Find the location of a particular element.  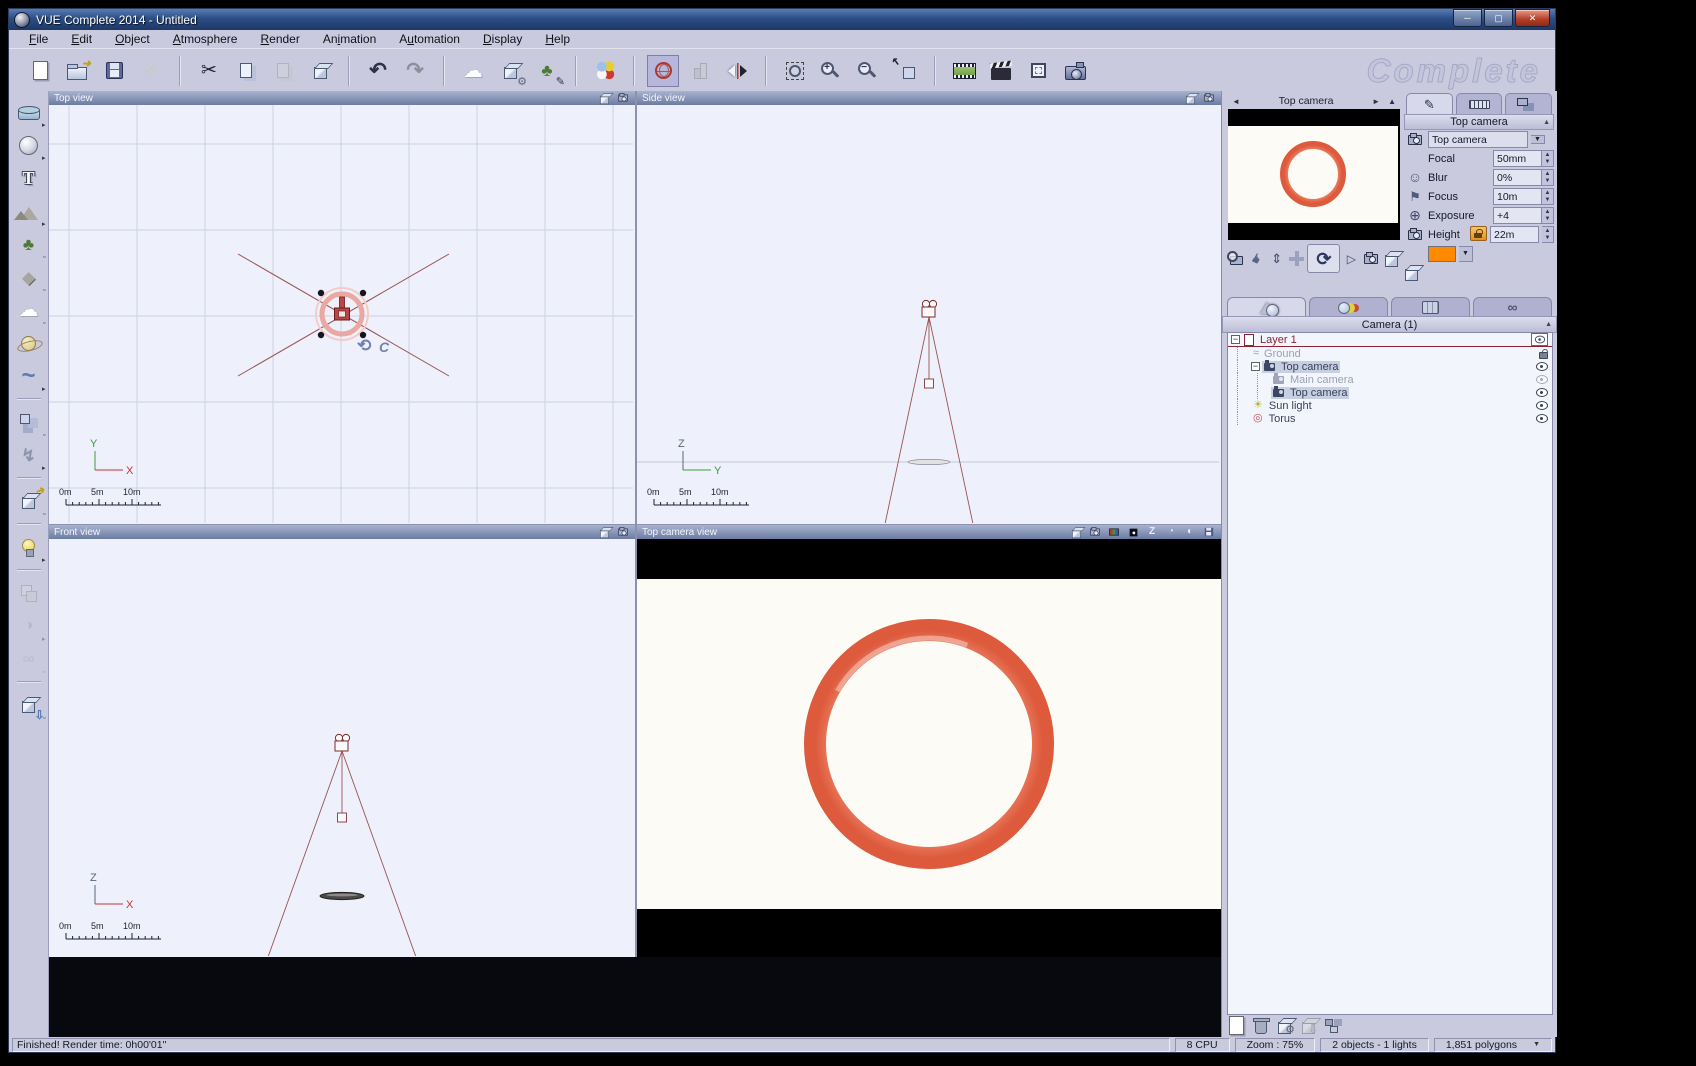

property-value-height: 22m is located at coordinates (1514, 234).